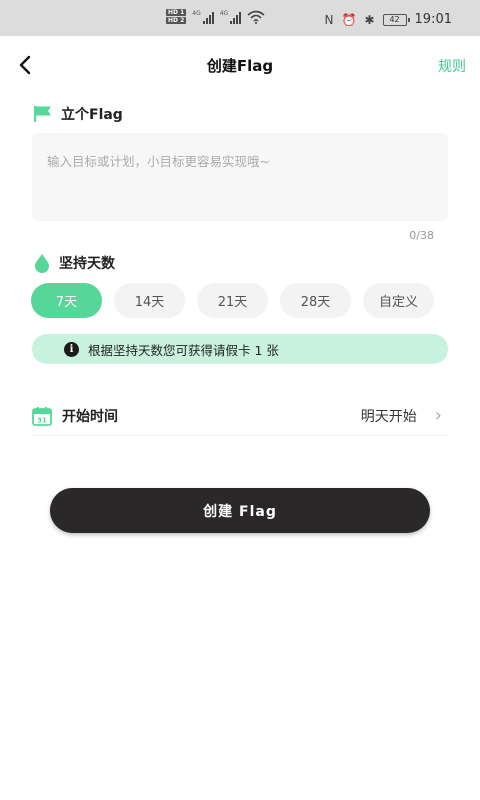 The width and height of the screenshot is (480, 800). Describe the element at coordinates (433, 19) in the screenshot. I see `clock: 19:01` at that location.